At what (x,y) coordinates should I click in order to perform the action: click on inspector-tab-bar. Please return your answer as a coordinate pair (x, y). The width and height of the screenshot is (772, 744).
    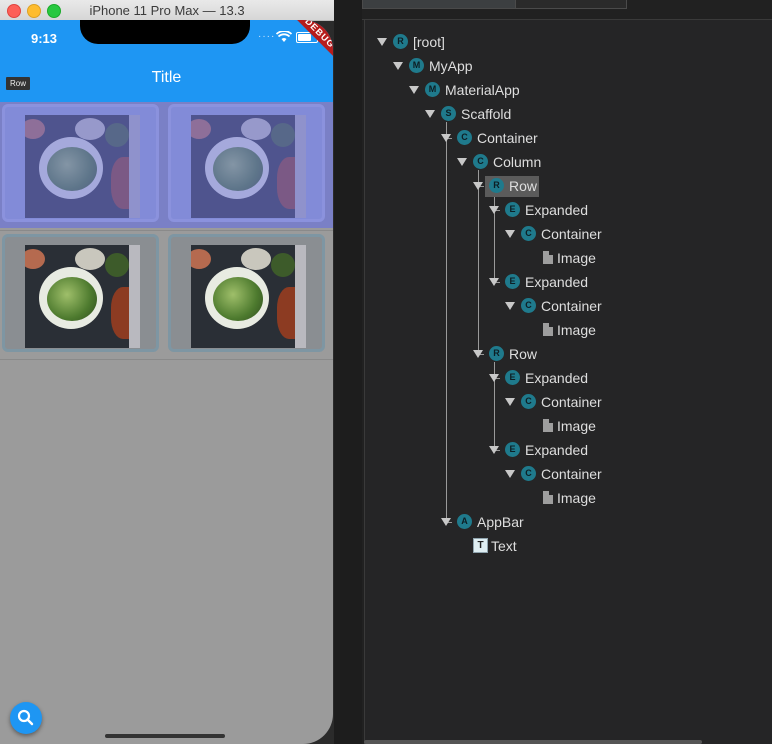
    Looking at the image, I should click on (567, 10).